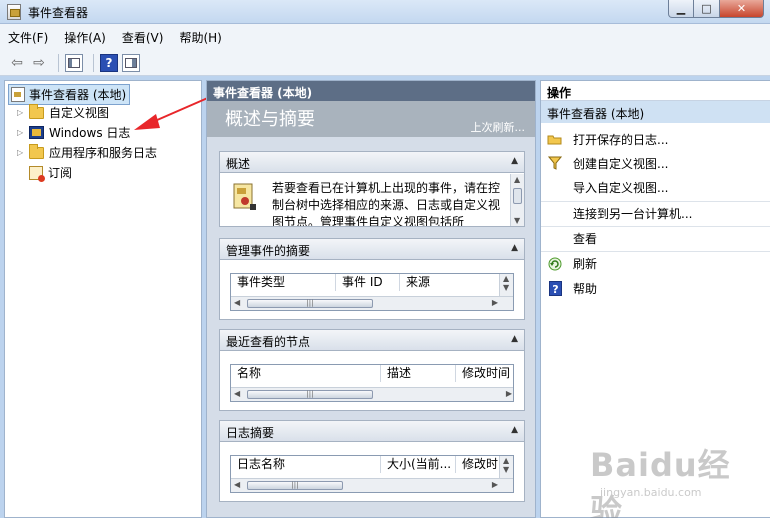 The height and width of the screenshot is (518, 770). Describe the element at coordinates (17, 63) in the screenshot. I see `back-button: ⇦` at that location.